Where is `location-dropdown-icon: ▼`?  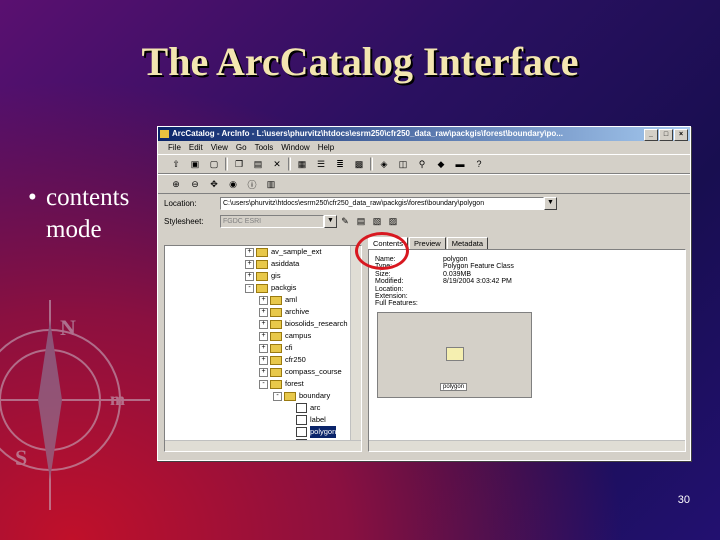 location-dropdown-icon: ▼ is located at coordinates (550, 203).